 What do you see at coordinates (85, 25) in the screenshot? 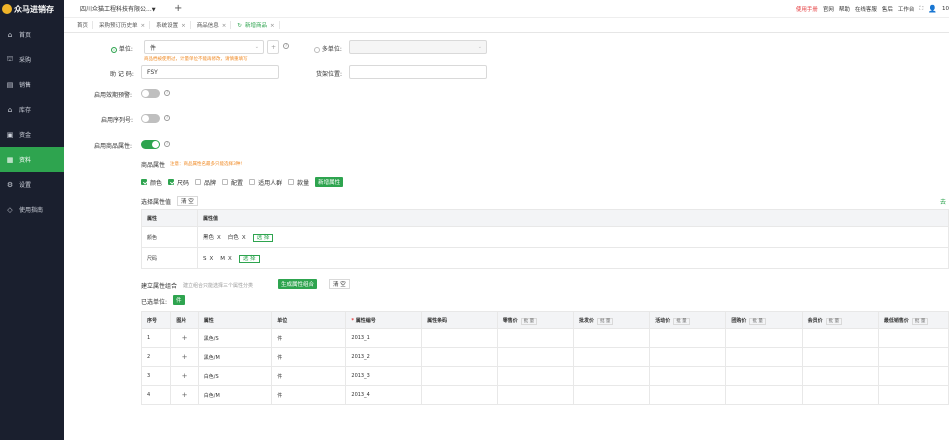
I see `tab-0: 首页` at bounding box center [85, 25].